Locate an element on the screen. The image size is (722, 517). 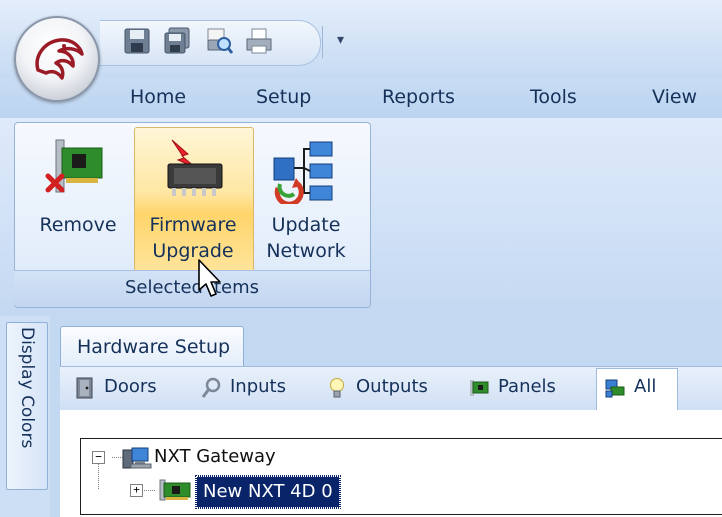
qat-divider is located at coordinates (322, 42).